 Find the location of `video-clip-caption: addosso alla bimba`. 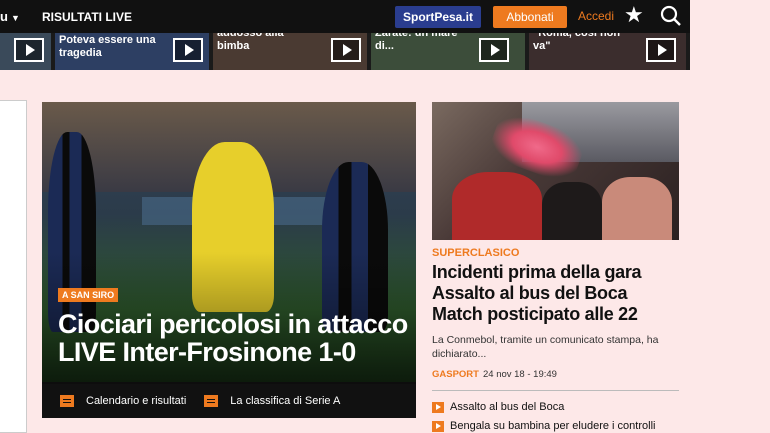

video-clip-caption: addosso alla bimba is located at coordinates (250, 42).